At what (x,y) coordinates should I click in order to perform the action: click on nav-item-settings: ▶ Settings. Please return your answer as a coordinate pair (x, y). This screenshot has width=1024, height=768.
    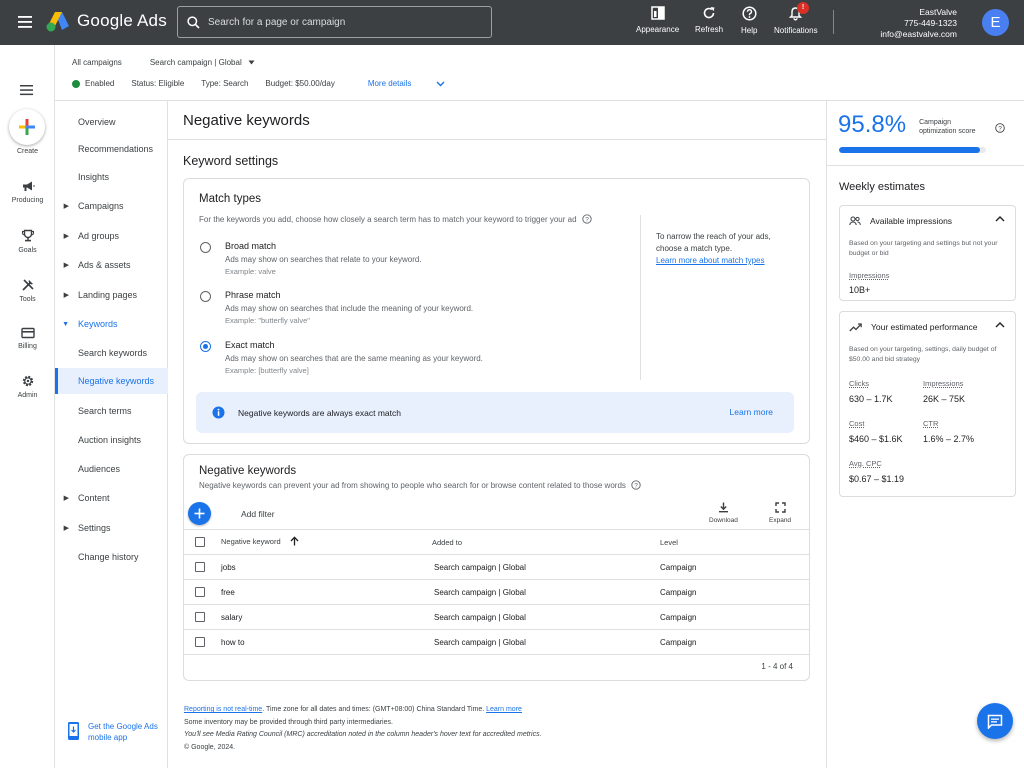
    Looking at the image, I should click on (111, 528).